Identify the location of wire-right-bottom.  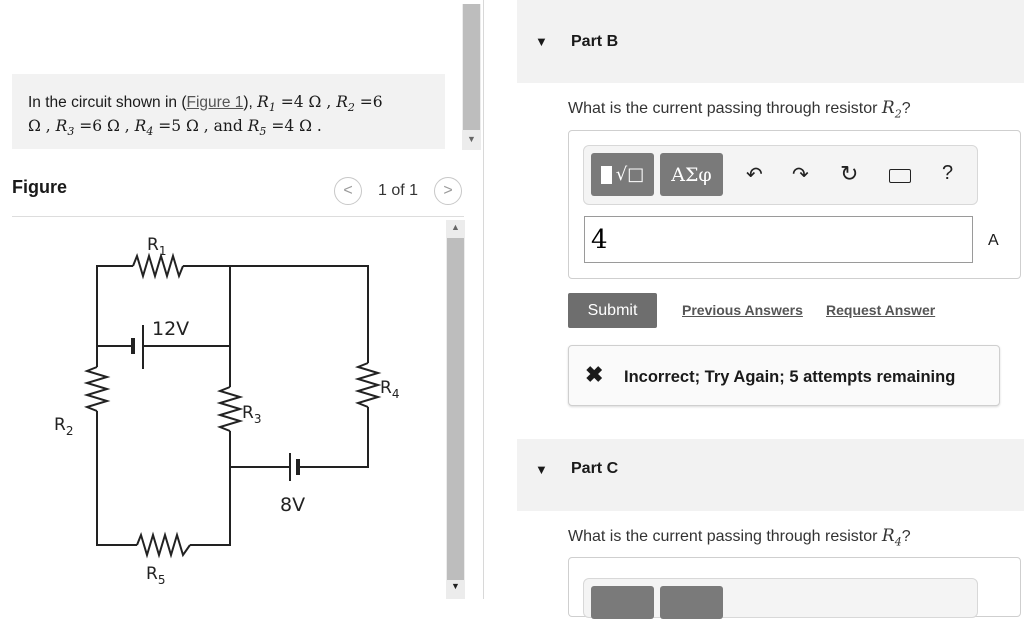
(338, 437).